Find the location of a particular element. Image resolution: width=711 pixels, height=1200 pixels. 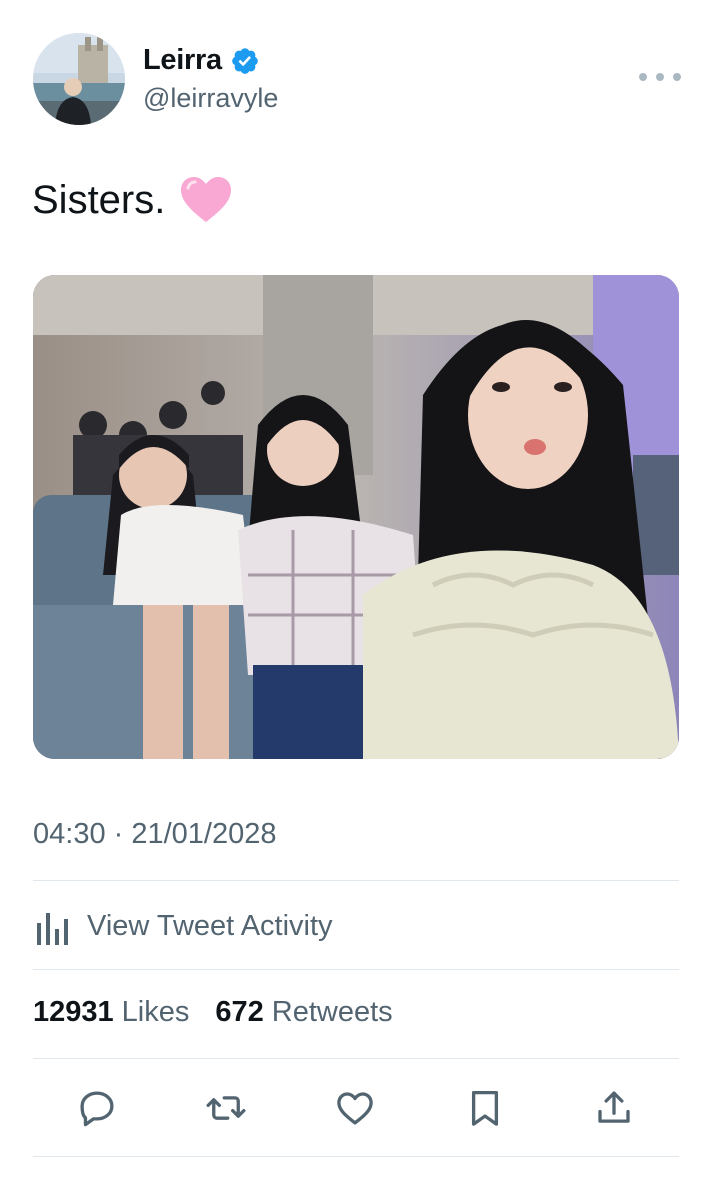

retweets-count: 672 is located at coordinates (239, 1012).